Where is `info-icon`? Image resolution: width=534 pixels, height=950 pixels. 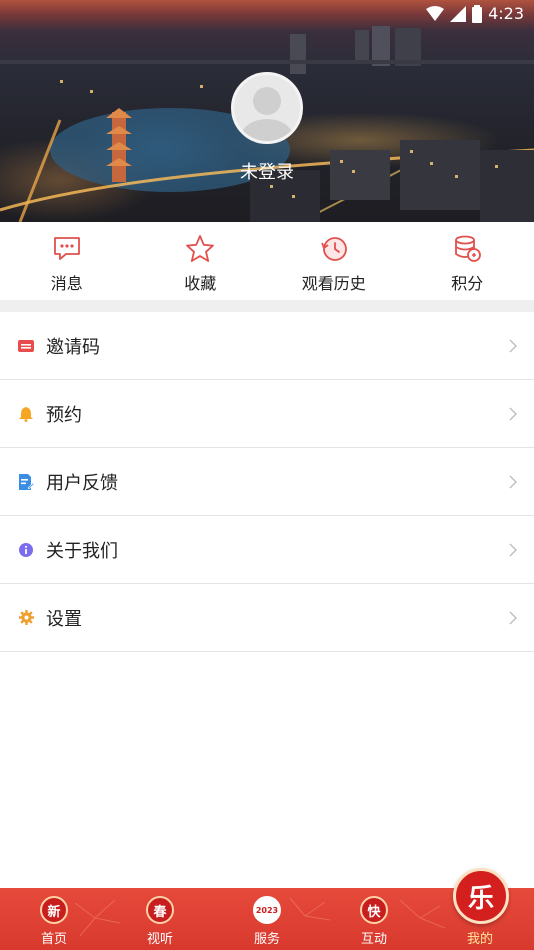
info-icon is located at coordinates (26, 550).